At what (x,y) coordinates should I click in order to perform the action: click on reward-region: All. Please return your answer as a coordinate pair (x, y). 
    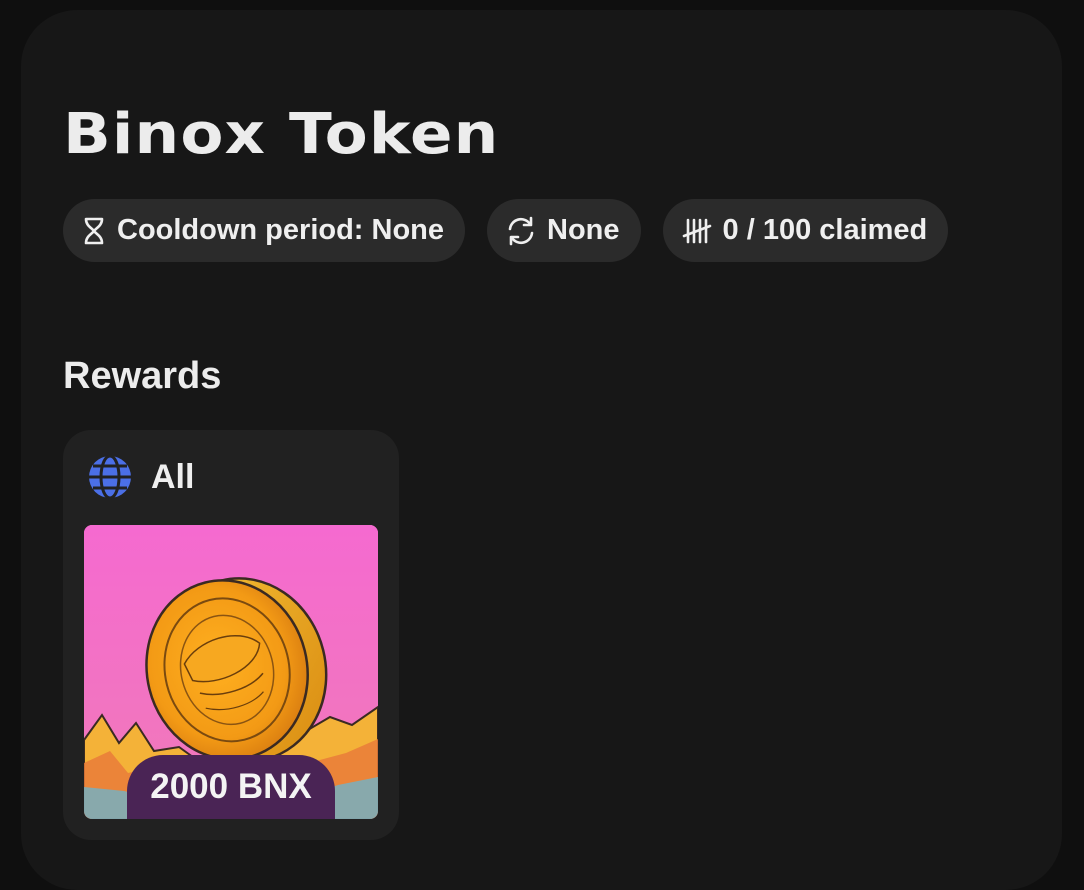
    Looking at the image, I should click on (140, 477).